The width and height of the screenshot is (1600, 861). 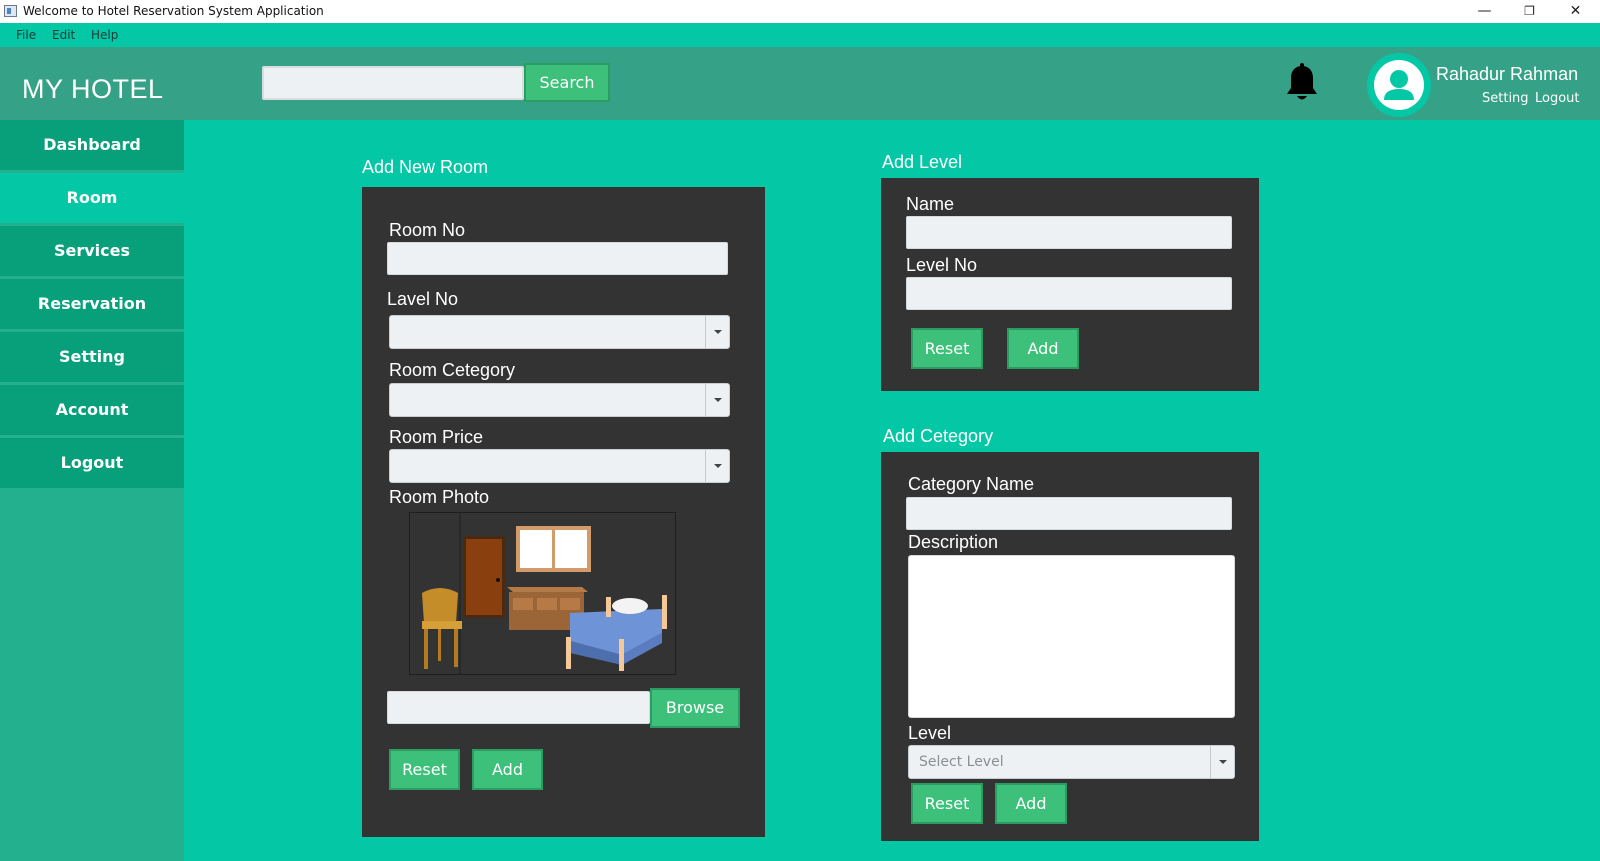 I want to click on menu-bar: File Edit Help, so click(x=800, y=35).